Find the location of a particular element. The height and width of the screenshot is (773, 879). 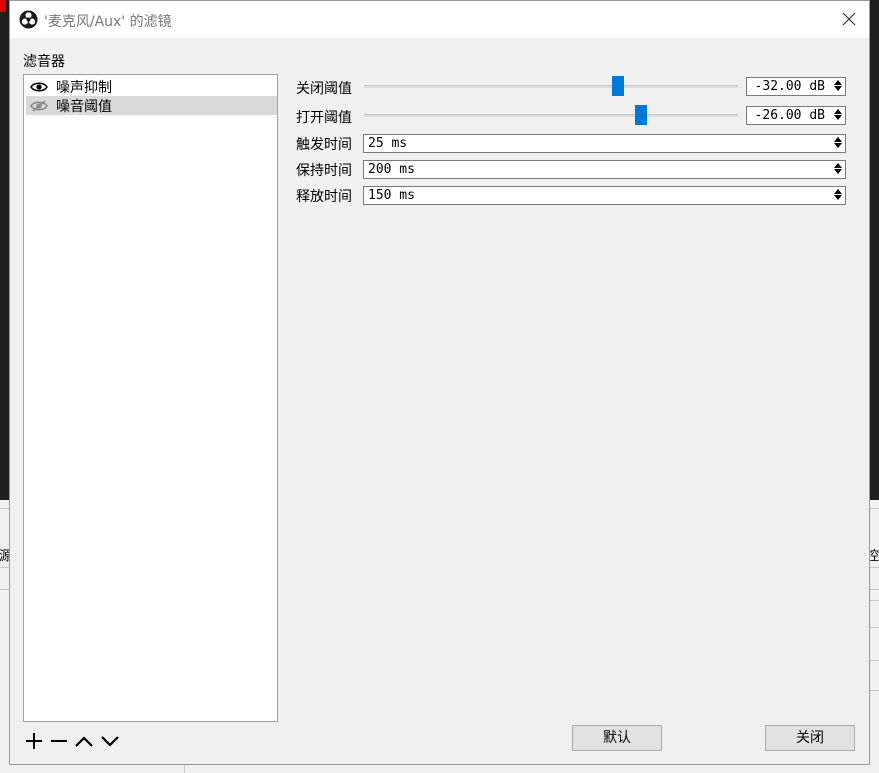

title-bar: '麦克风/Aux' 的滤镜 is located at coordinates (439, 19).